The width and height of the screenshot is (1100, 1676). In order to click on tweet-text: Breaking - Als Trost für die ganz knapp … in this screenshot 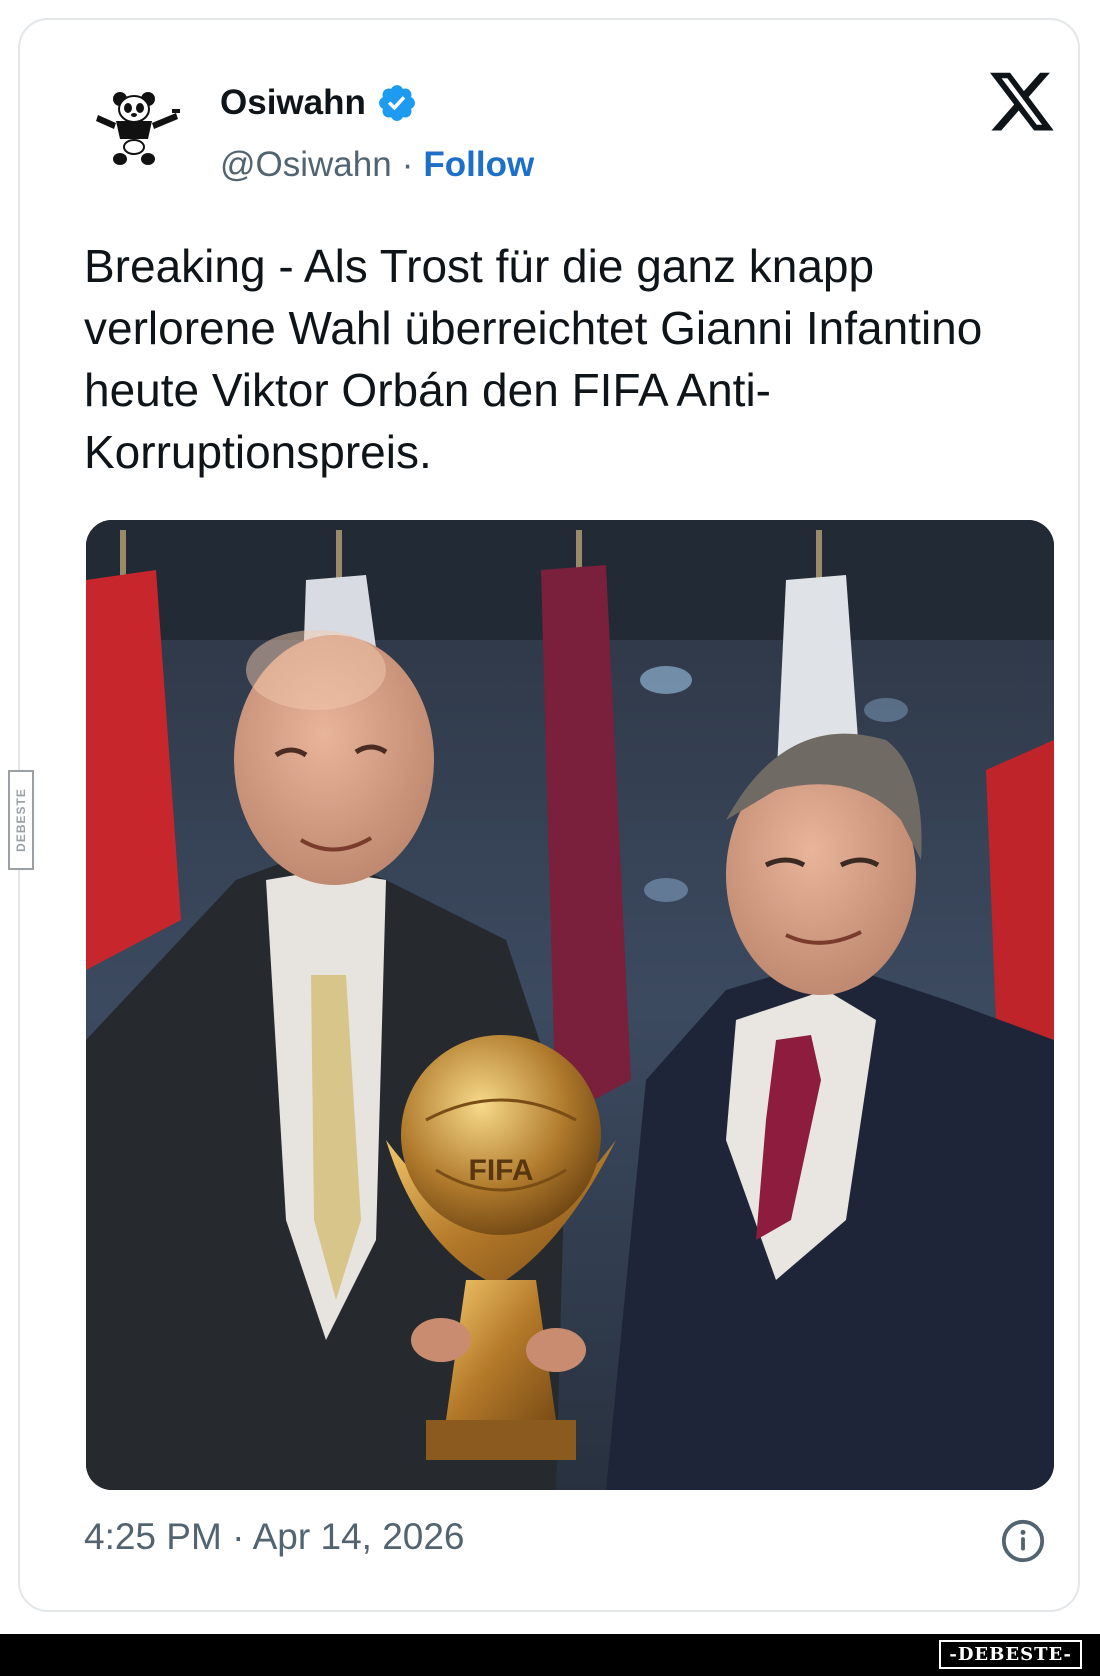, I will do `click(533, 359)`.